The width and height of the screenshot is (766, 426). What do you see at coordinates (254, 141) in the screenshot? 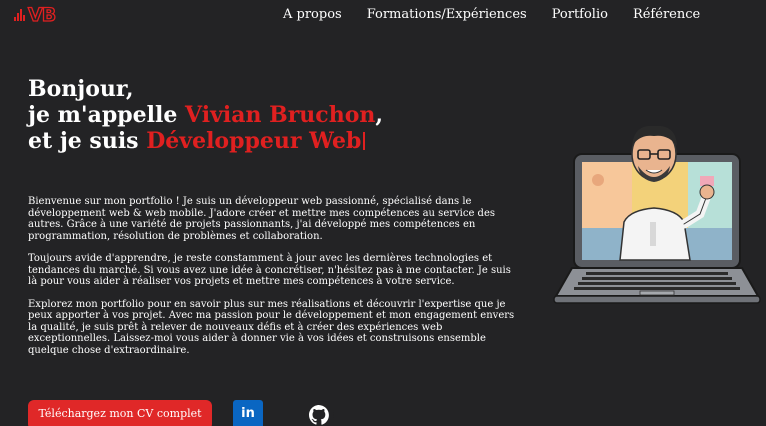
I see `hero-role: Développeur Web` at bounding box center [254, 141].